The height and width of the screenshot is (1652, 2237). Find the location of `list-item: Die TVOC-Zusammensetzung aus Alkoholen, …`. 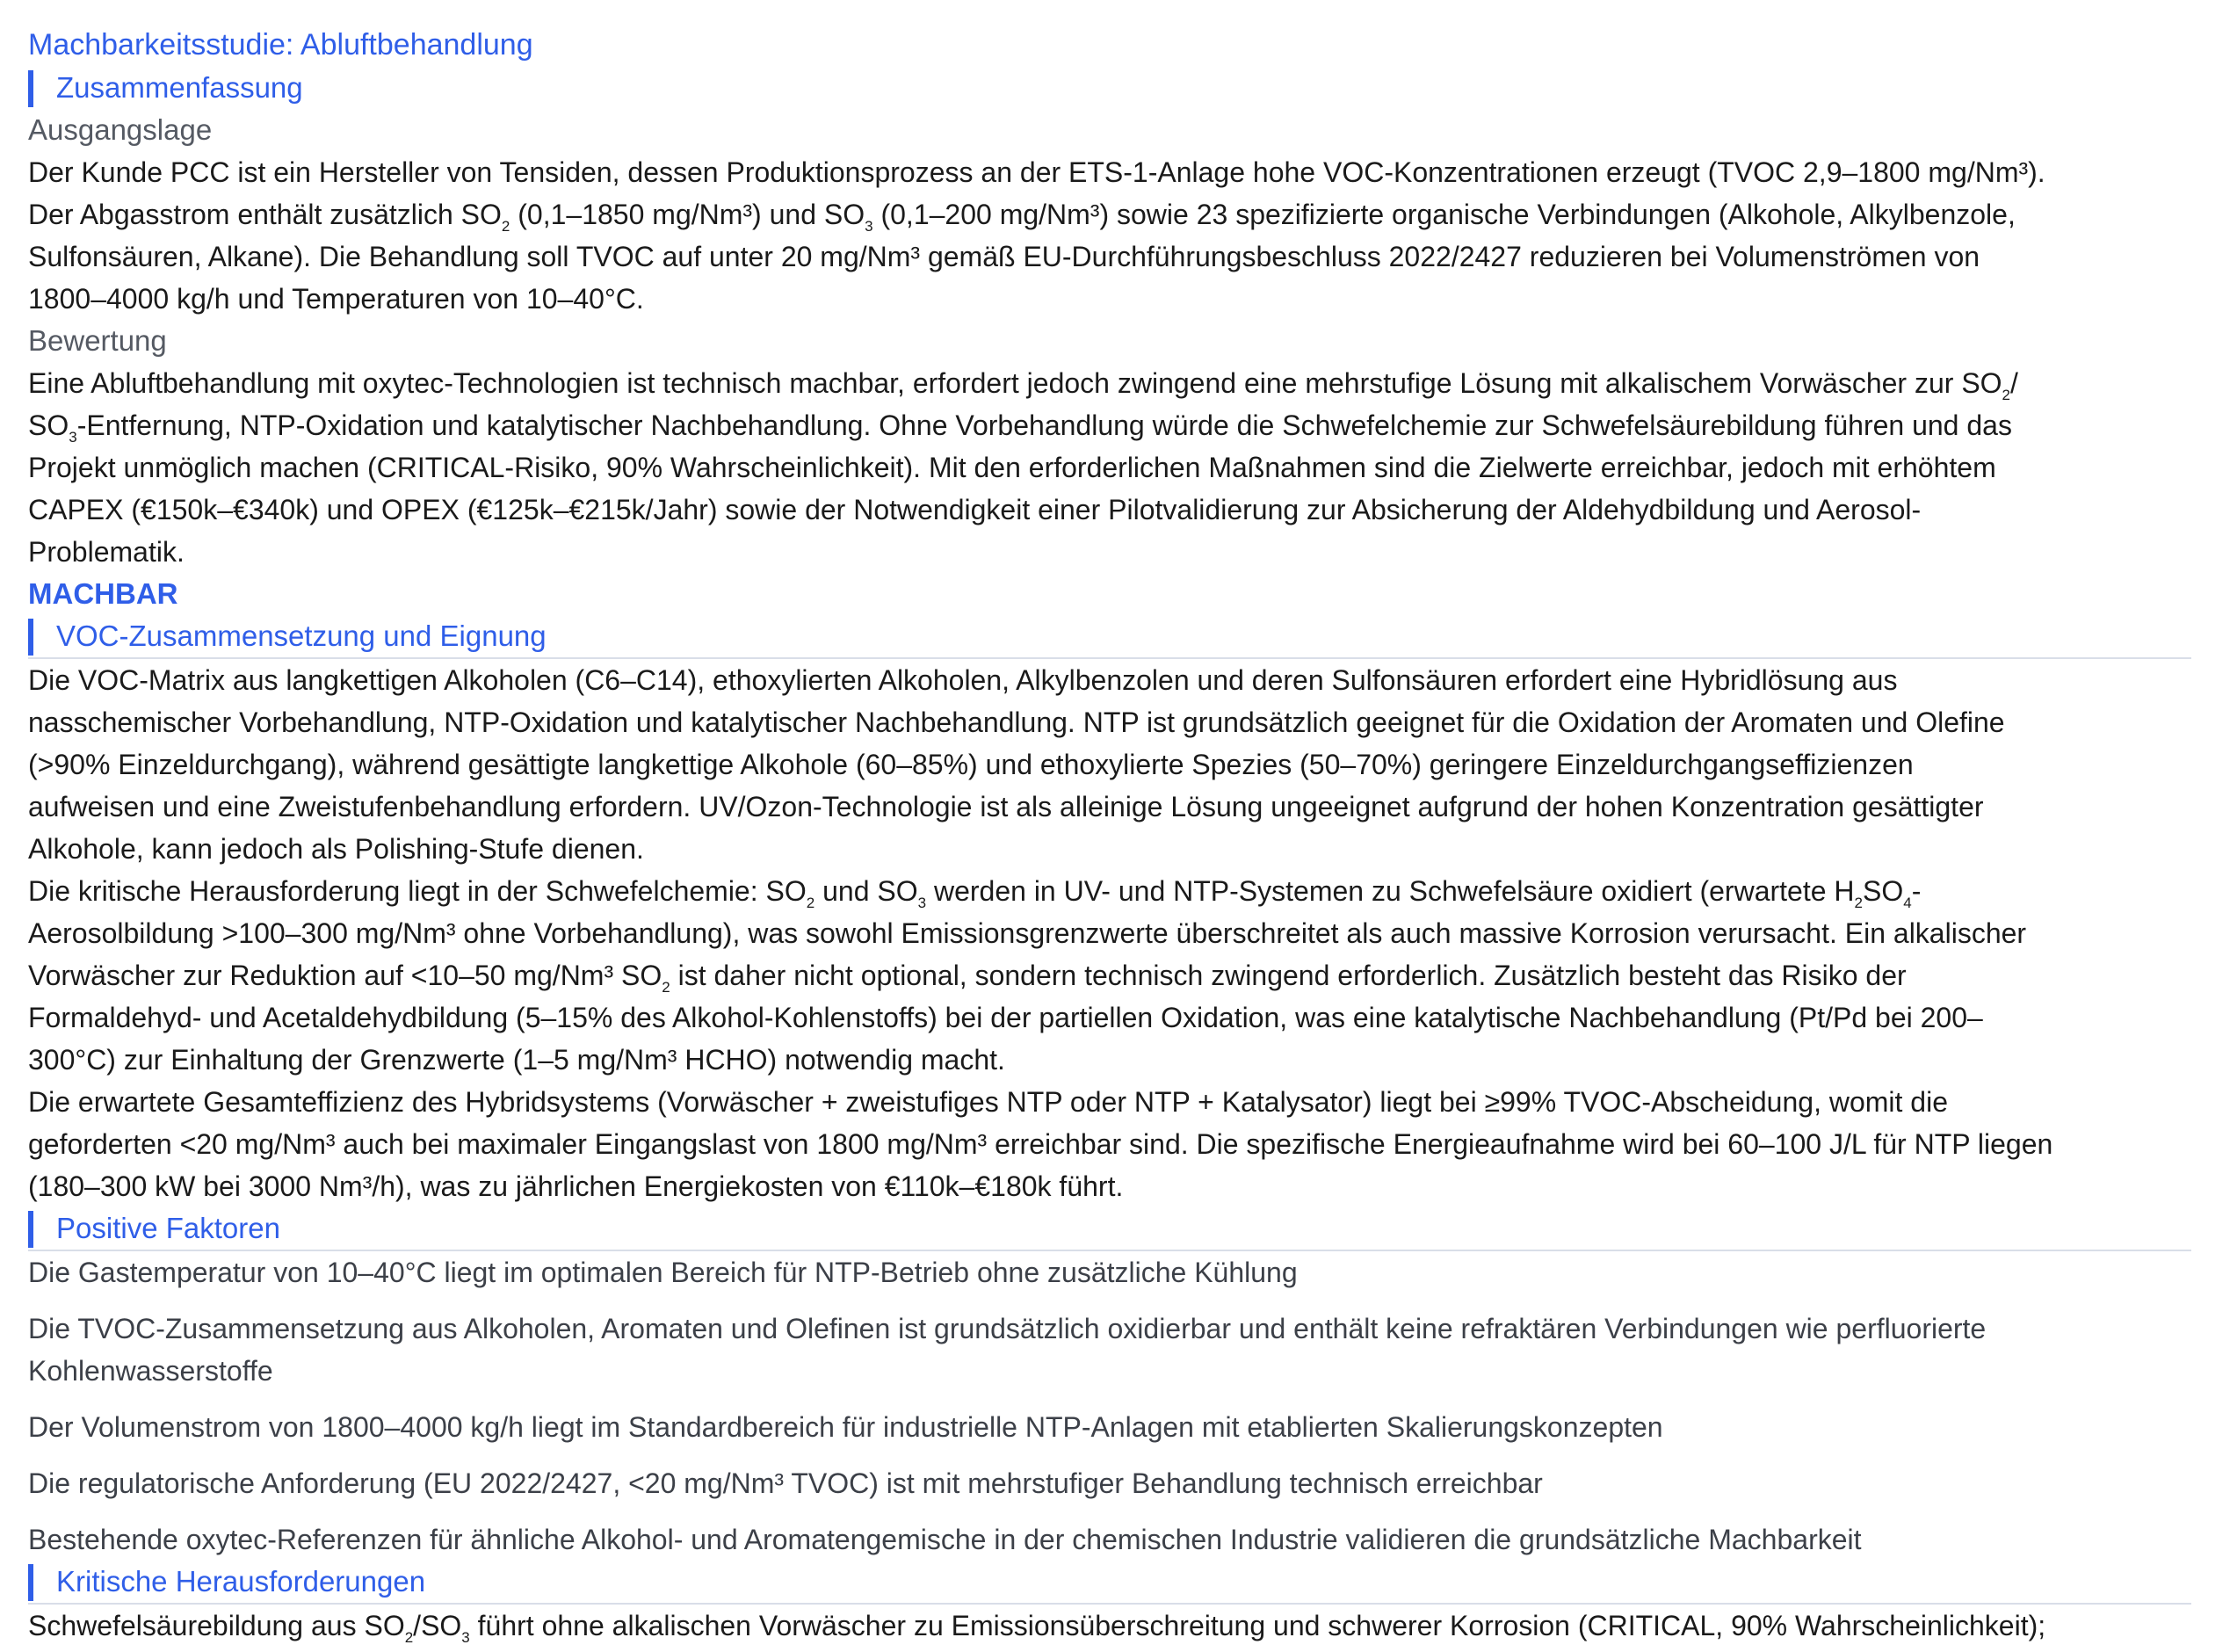

list-item: Die TVOC-Zusammensetzung aus Alkoholen, … is located at coordinates (1008, 1350).